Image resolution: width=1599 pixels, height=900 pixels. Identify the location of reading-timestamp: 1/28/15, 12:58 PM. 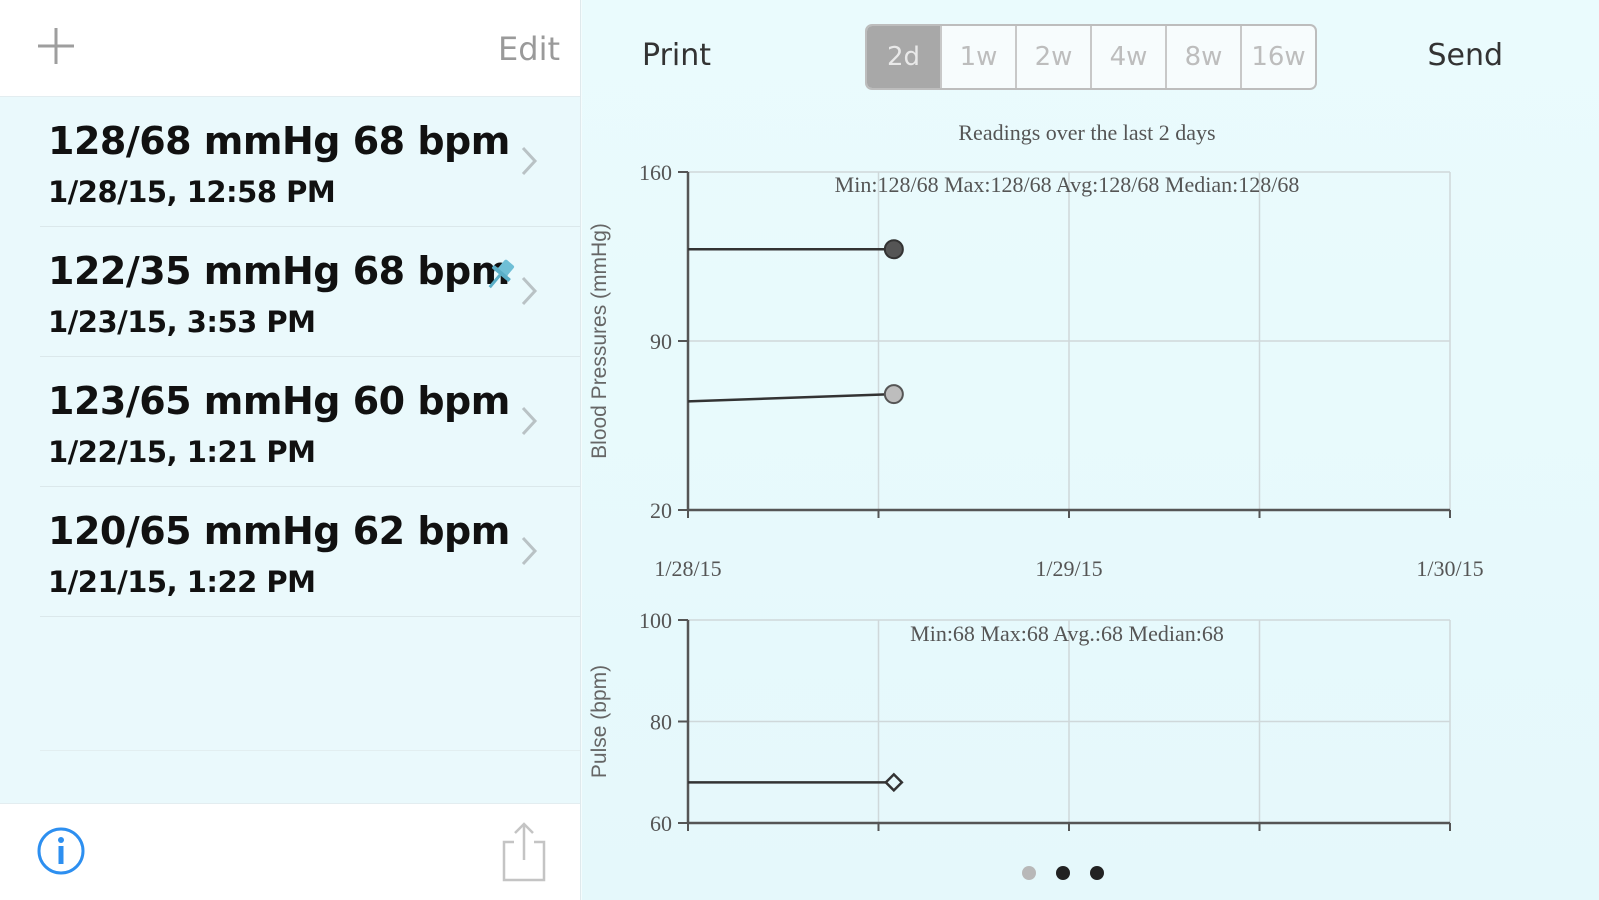
(192, 192).